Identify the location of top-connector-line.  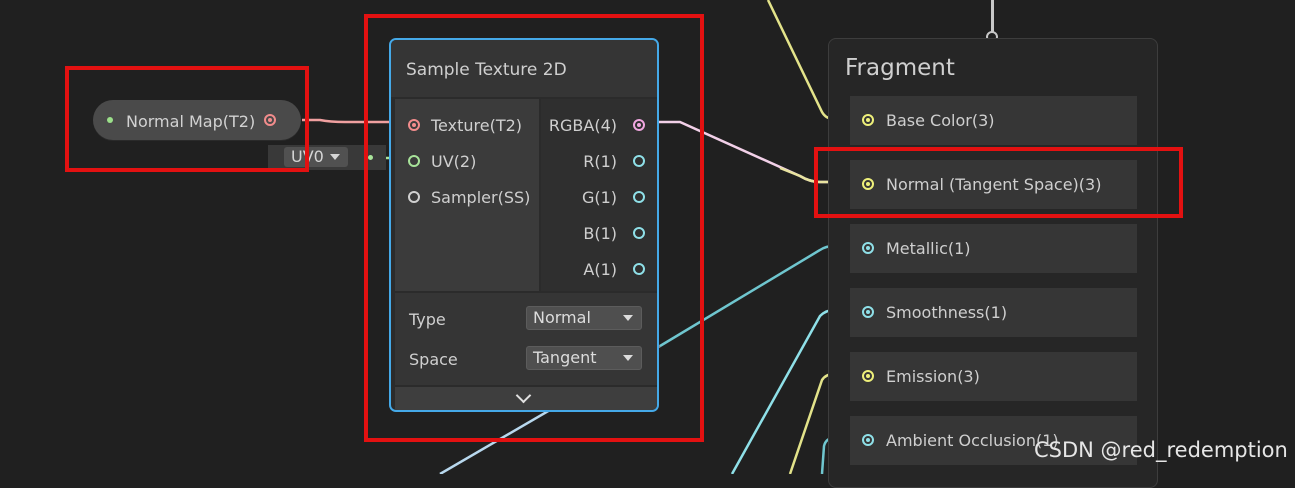
(992, 16).